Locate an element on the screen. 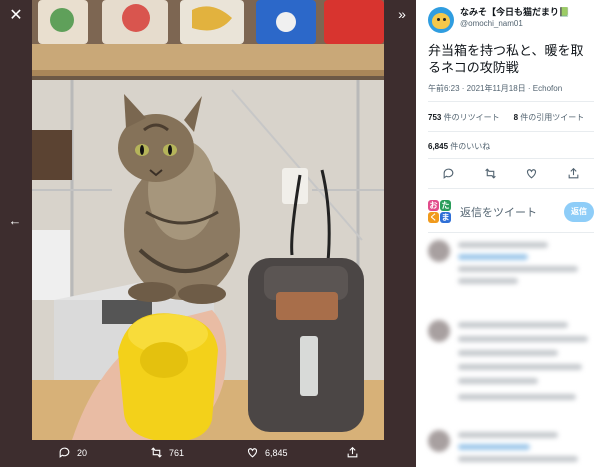  author-avatar is located at coordinates (441, 20).